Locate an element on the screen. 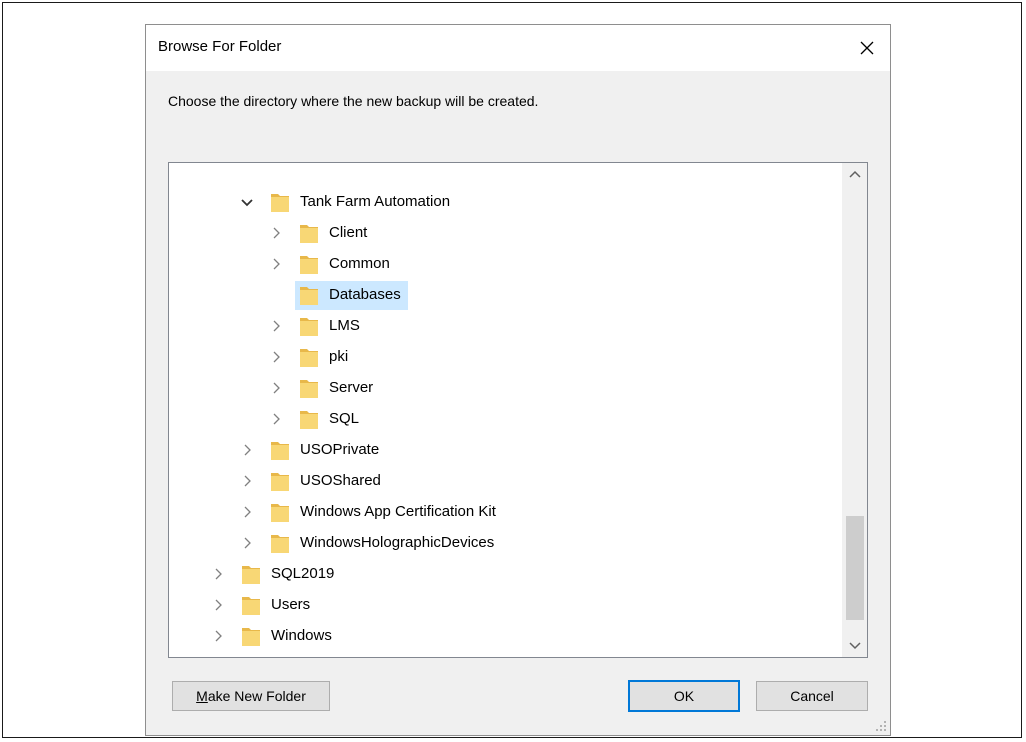 This screenshot has width=1026, height=742. tree-row: Windows is located at coordinates (507, 636).